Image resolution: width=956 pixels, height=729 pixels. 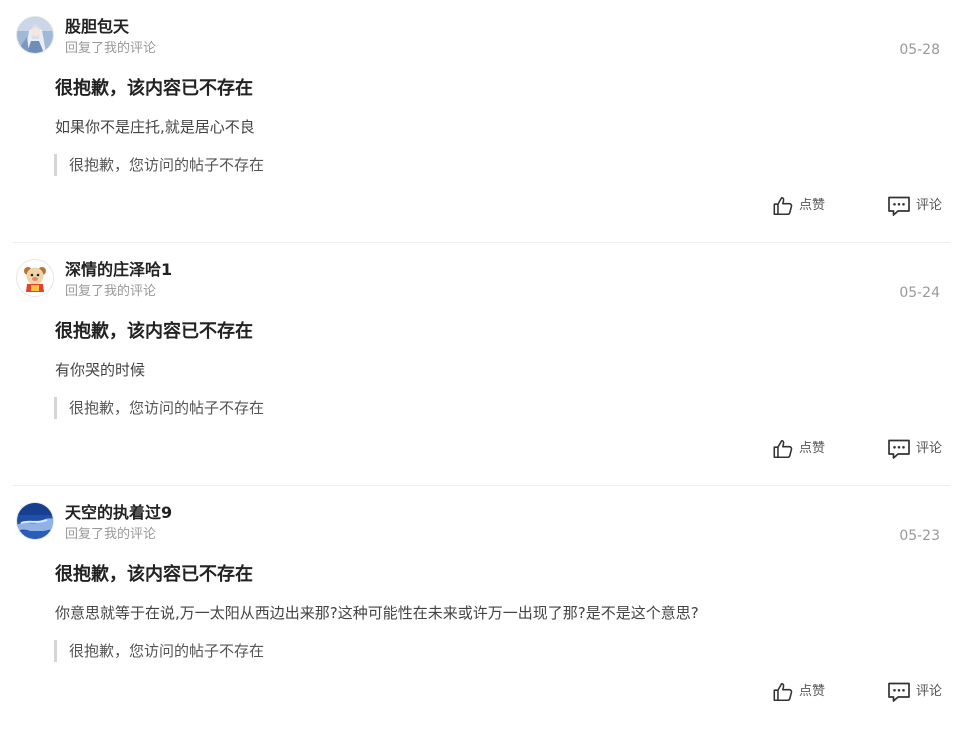 What do you see at coordinates (118, 270) in the screenshot?
I see `username: 深情的庄泽哈1` at bounding box center [118, 270].